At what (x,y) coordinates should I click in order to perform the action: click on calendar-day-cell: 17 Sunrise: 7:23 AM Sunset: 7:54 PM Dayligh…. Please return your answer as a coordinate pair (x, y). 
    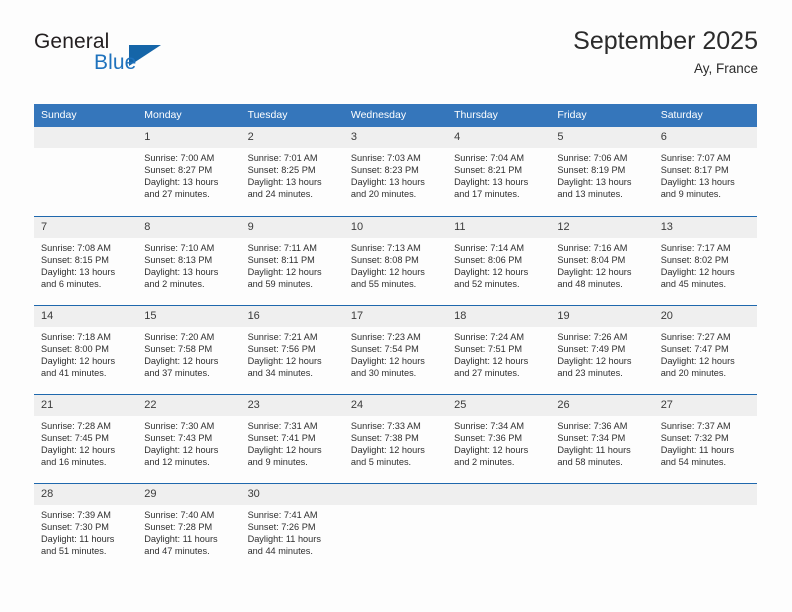
    Looking at the image, I should click on (395, 350).